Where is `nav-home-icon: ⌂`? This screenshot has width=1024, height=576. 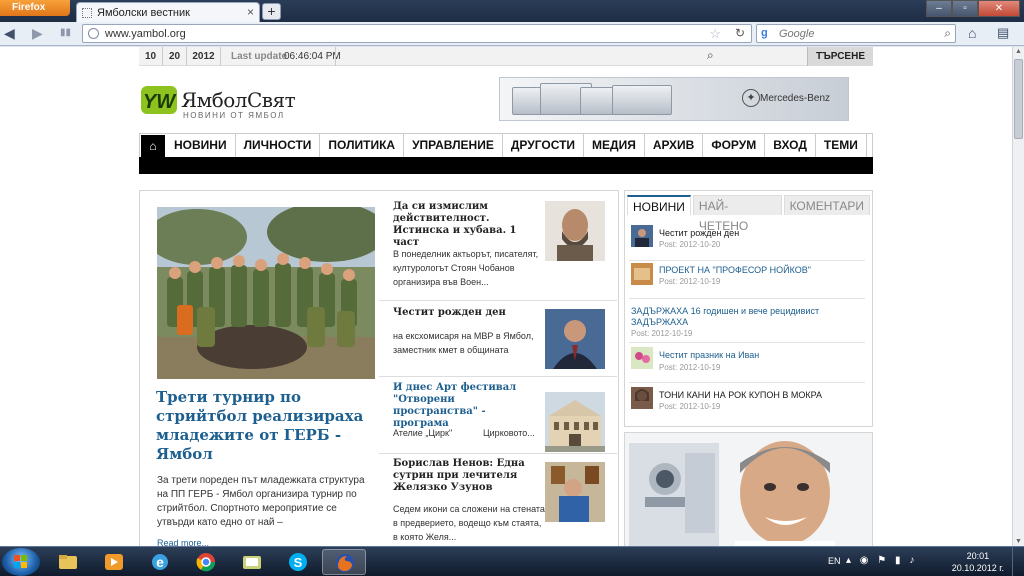
nav-home-icon: ⌂ is located at coordinates (153, 146).